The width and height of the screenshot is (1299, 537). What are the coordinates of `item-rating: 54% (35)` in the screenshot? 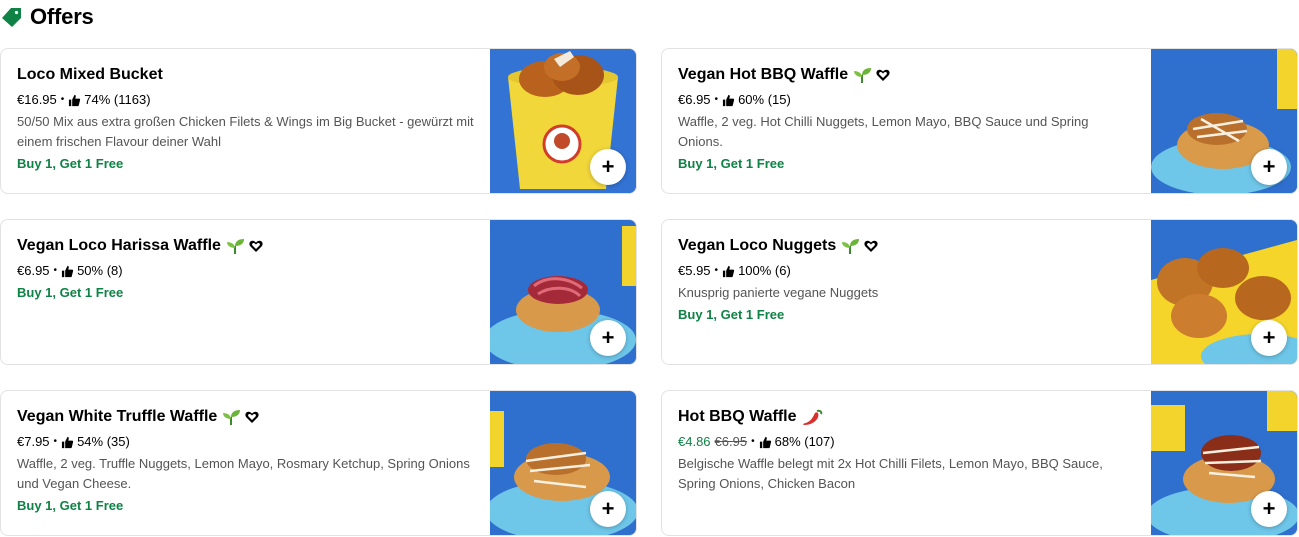 It's located at (103, 441).